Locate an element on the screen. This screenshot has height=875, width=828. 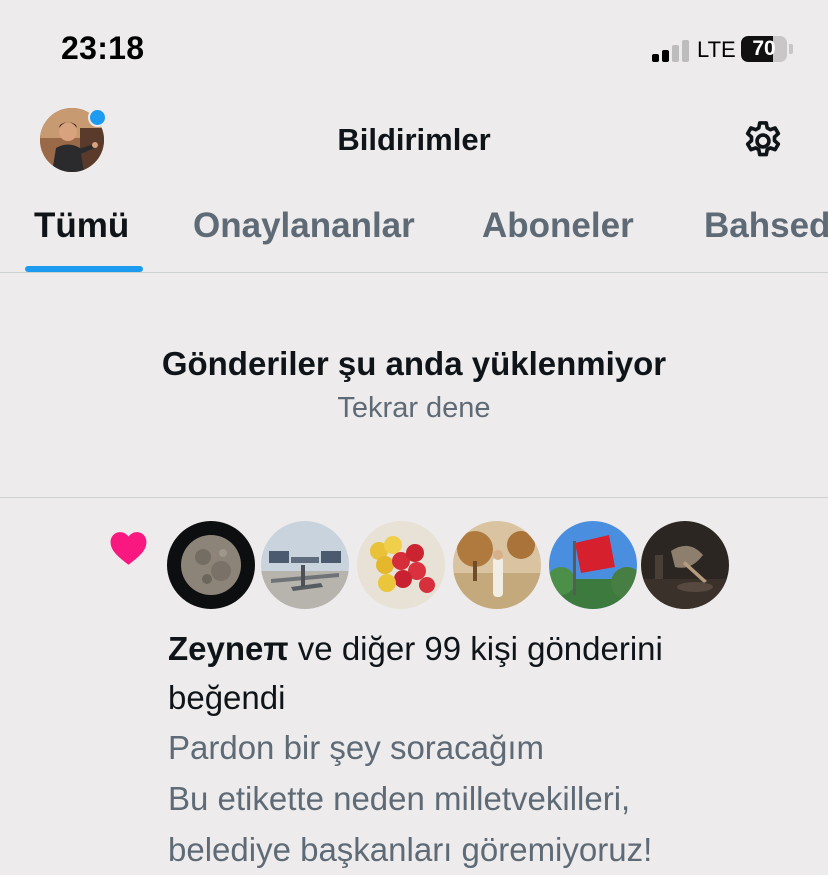
battery-level: 70 is located at coordinates (764, 48).